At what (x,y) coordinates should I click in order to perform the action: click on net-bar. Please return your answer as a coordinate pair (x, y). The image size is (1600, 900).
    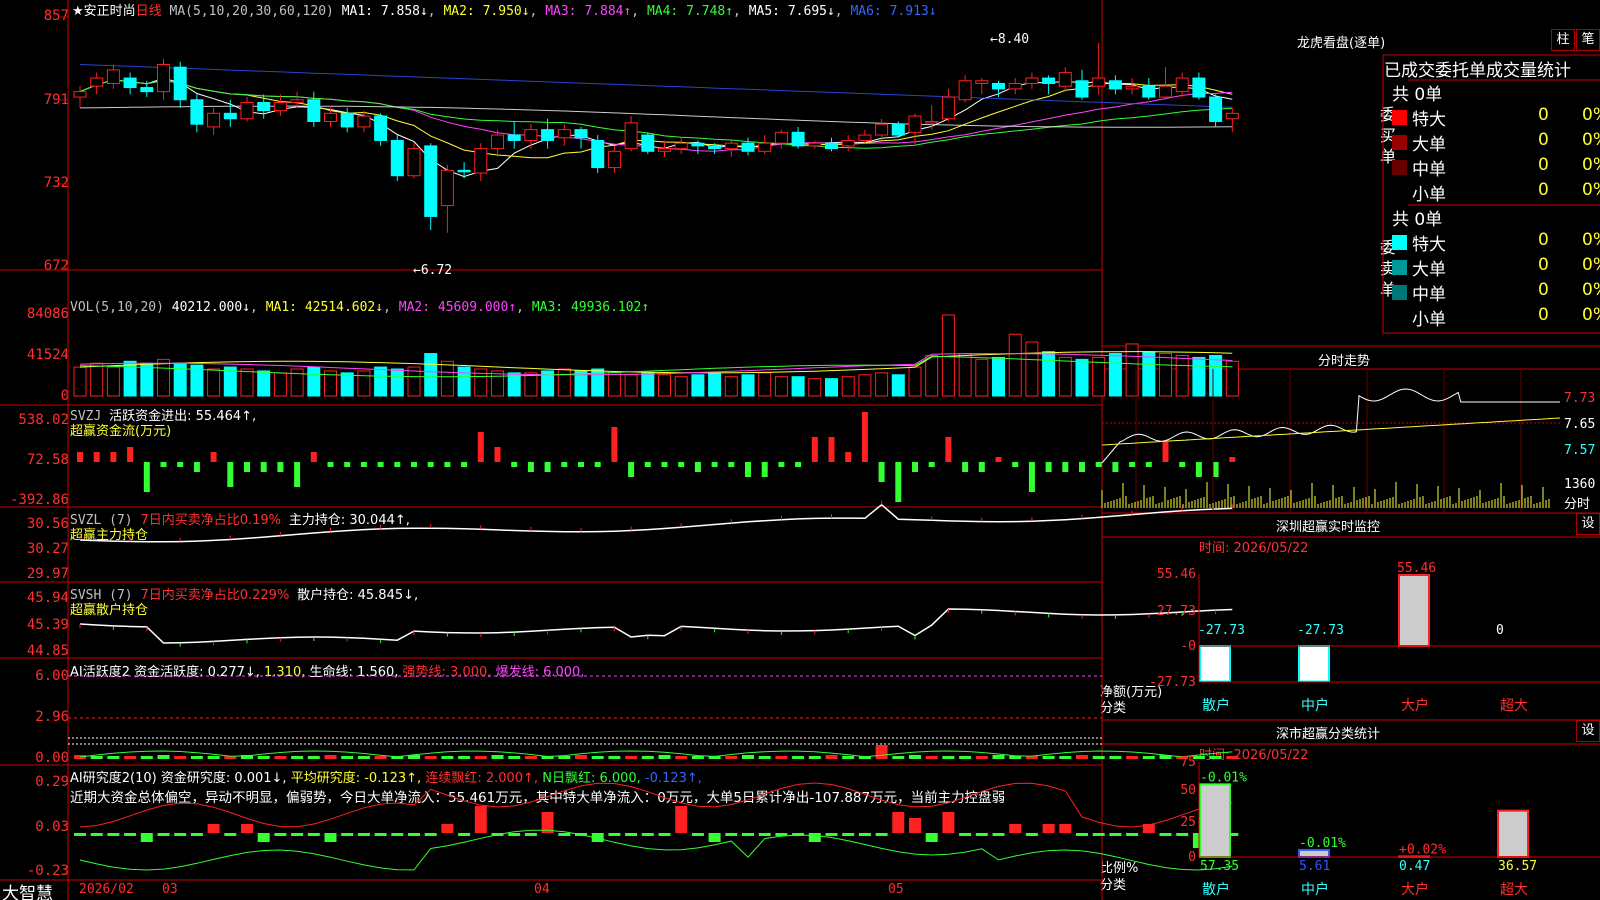
    Looking at the image, I should click on (1414, 610).